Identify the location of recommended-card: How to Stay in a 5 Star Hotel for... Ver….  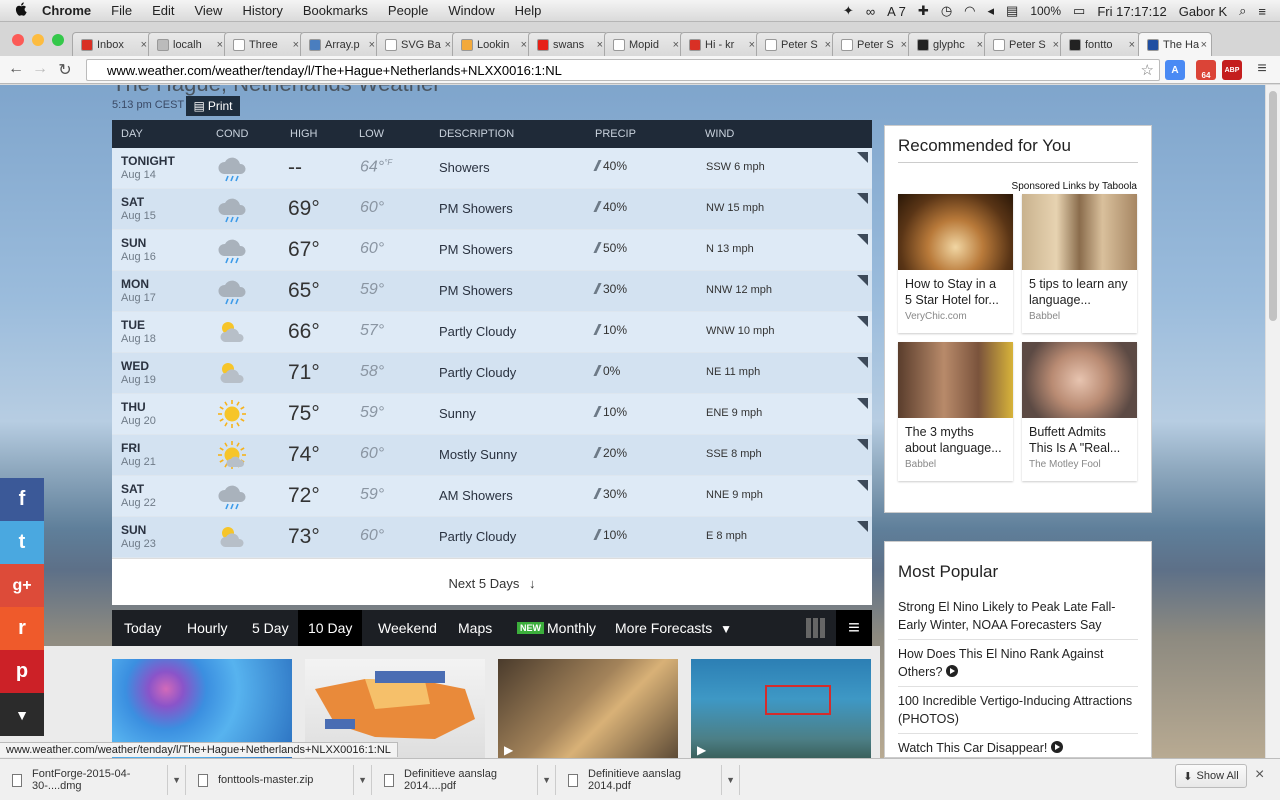
(955, 263).